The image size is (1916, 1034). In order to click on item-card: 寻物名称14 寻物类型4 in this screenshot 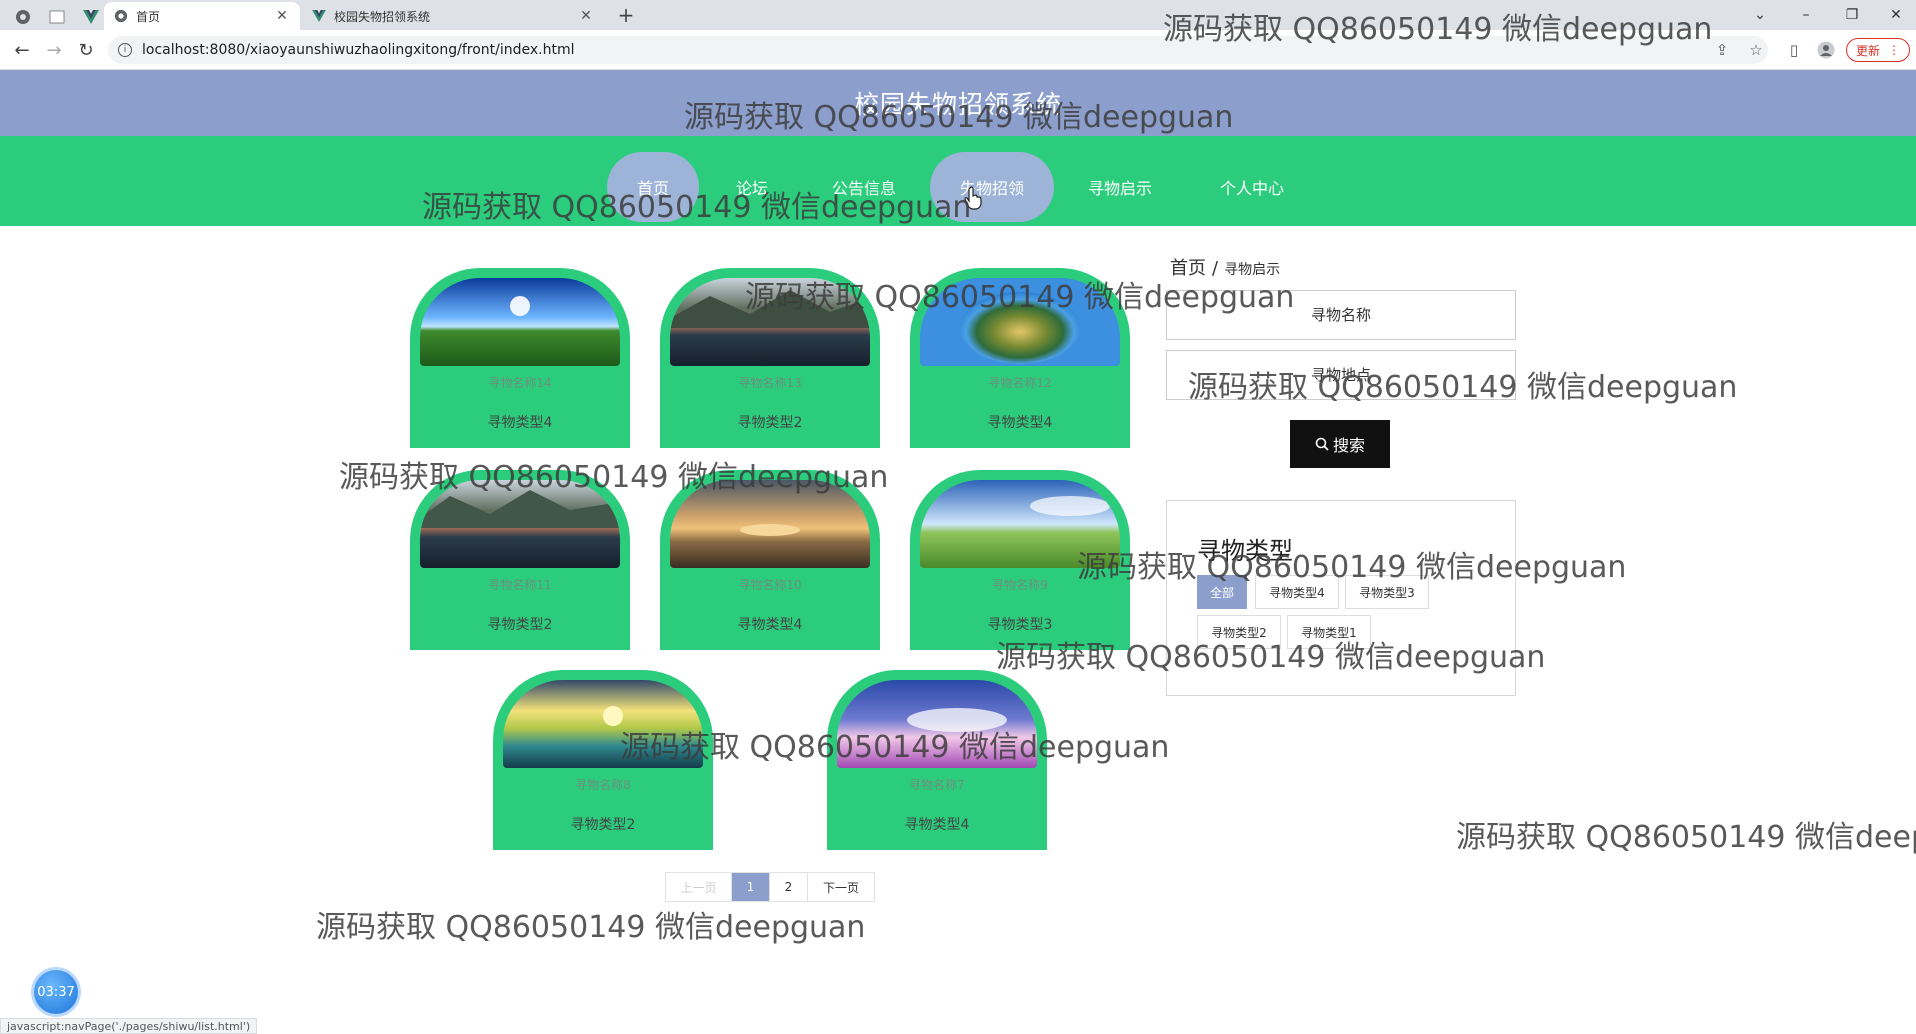, I will do `click(520, 358)`.